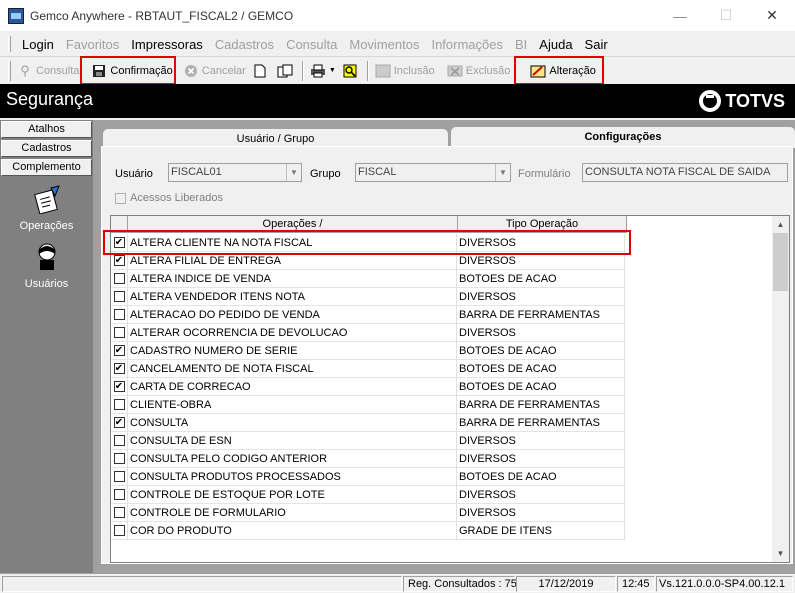 The width and height of the screenshot is (795, 593). Describe the element at coordinates (368, 440) in the screenshot. I see `table-row: CONSULTA DE ESN DIVERSOS` at that location.